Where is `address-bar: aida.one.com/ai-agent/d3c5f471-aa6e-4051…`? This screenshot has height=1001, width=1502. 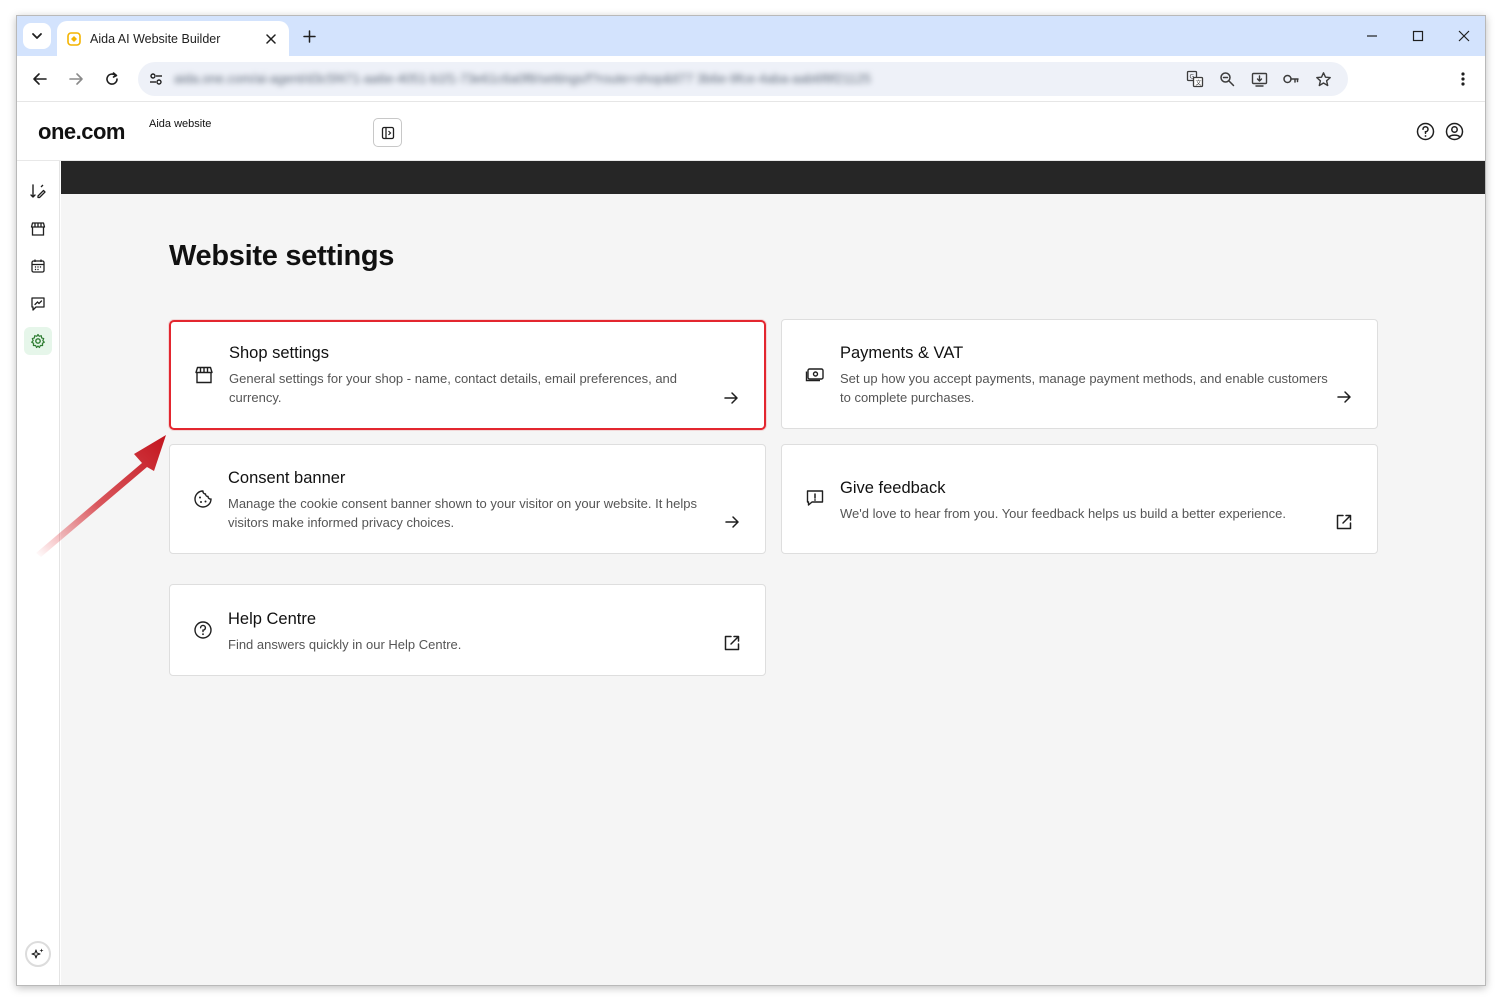 address-bar: aida.one.com/ai-agent/d3c5f471-aa6e-4051… is located at coordinates (743, 79).